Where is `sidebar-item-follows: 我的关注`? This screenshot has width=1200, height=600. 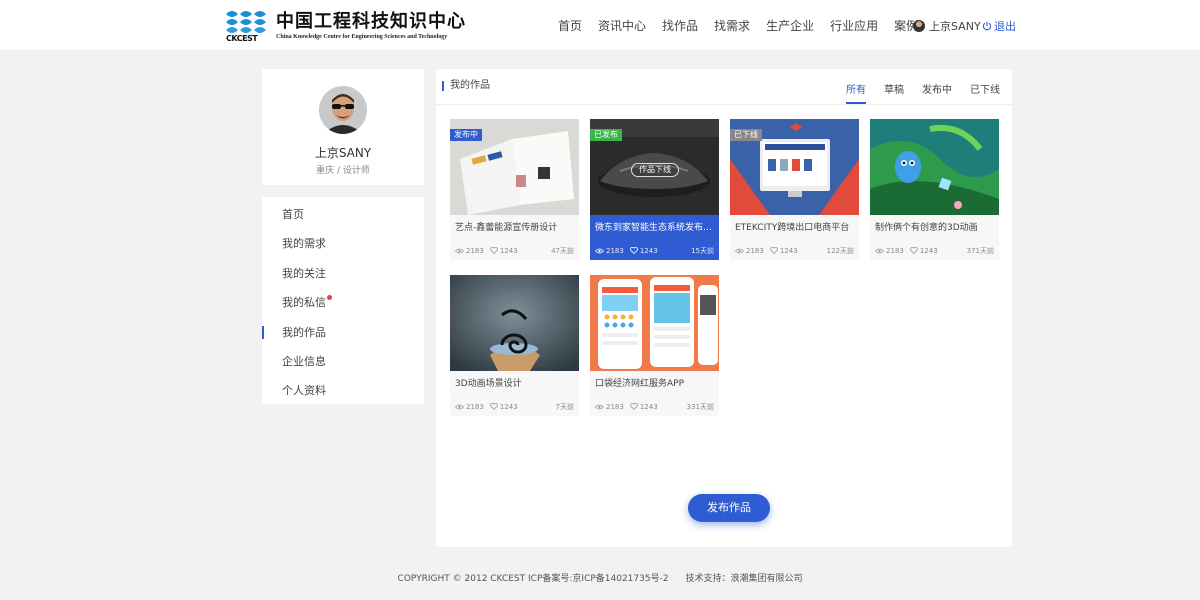
sidebar-item-follows: 我的关注 is located at coordinates (343, 273).